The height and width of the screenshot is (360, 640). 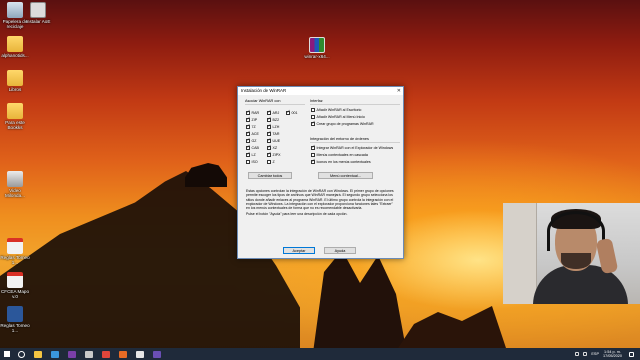 I want to click on language-indicator: ESP, so click(x=595, y=354).